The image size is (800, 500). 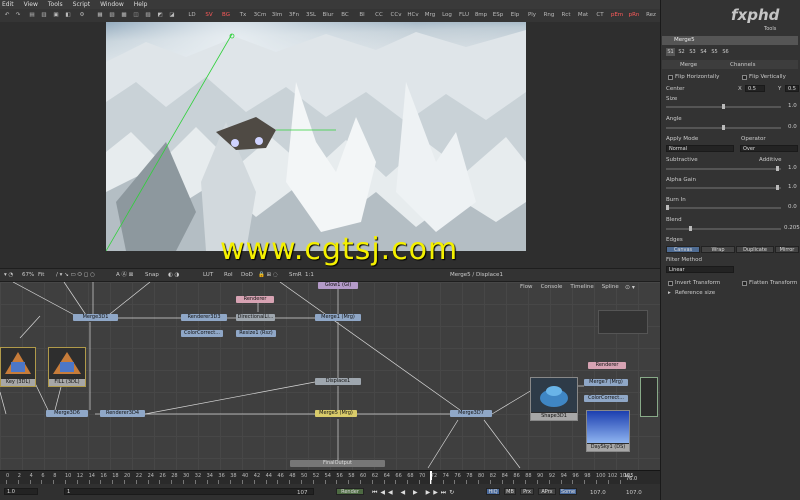 What do you see at coordinates (268, 275) in the screenshot?
I see `lock-icon: 🔒 ⊞ ◌` at bounding box center [268, 275].